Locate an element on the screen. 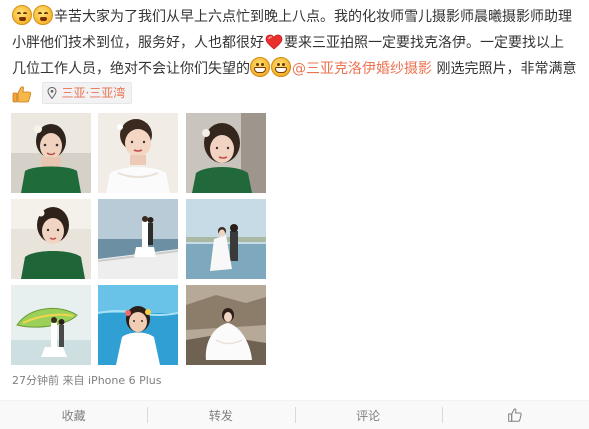 The image size is (589, 429). source-prefix: 来自 is located at coordinates (73, 380).